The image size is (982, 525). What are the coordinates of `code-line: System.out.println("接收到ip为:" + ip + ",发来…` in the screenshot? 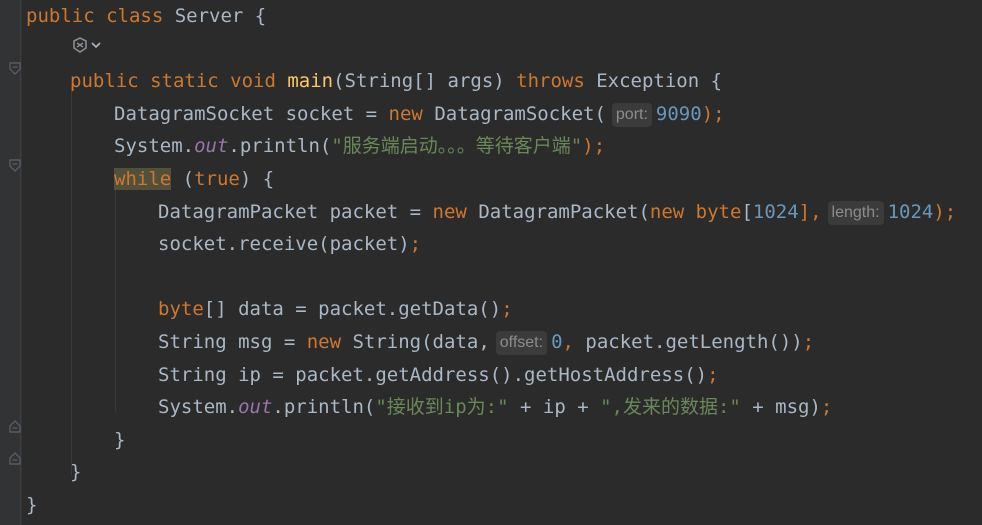 It's located at (495, 407).